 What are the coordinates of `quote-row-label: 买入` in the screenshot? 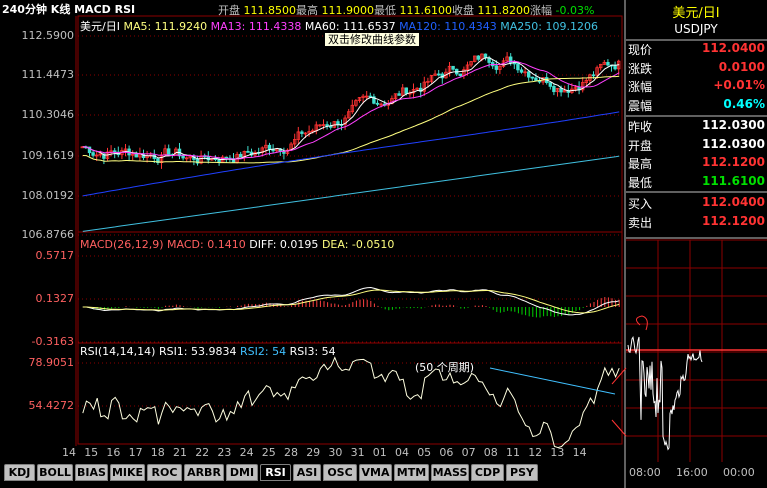 It's located at (640, 204).